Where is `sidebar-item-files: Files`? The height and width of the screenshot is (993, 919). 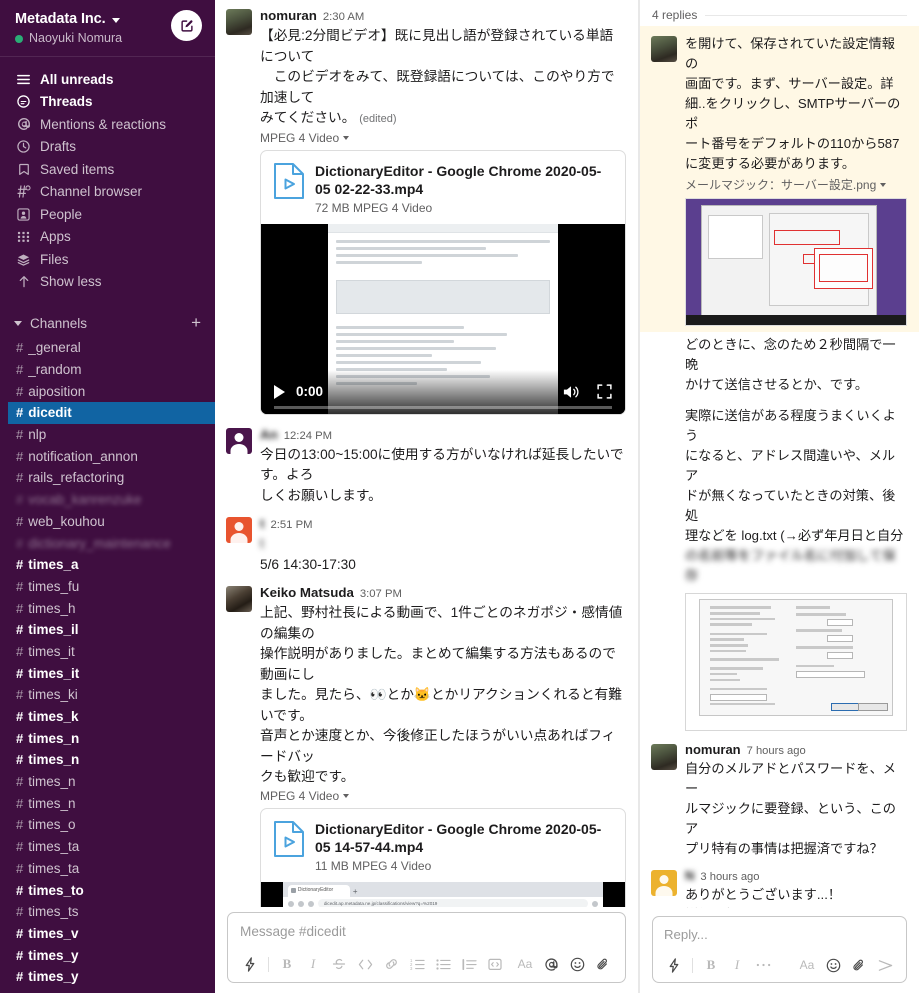 sidebar-item-files: Files is located at coordinates (107, 259).